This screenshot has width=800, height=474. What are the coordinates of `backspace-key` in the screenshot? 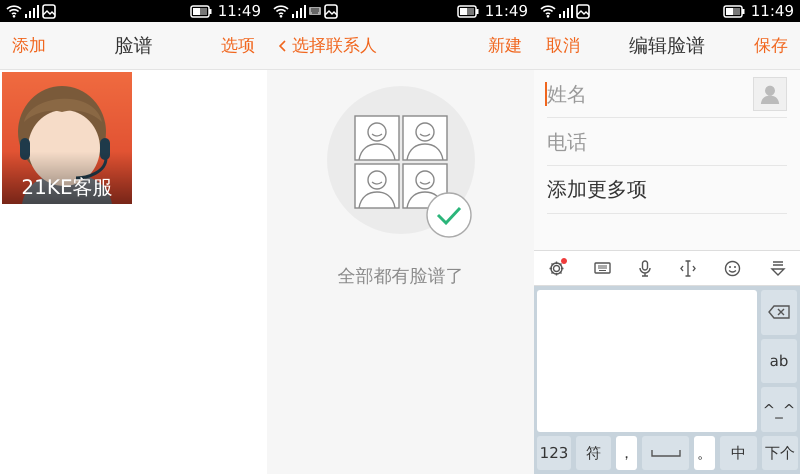 It's located at (779, 312).